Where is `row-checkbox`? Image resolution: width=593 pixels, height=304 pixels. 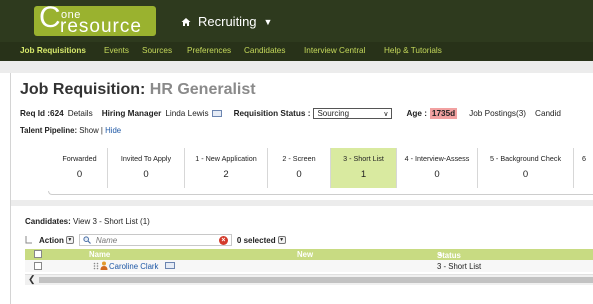 row-checkbox is located at coordinates (38, 266).